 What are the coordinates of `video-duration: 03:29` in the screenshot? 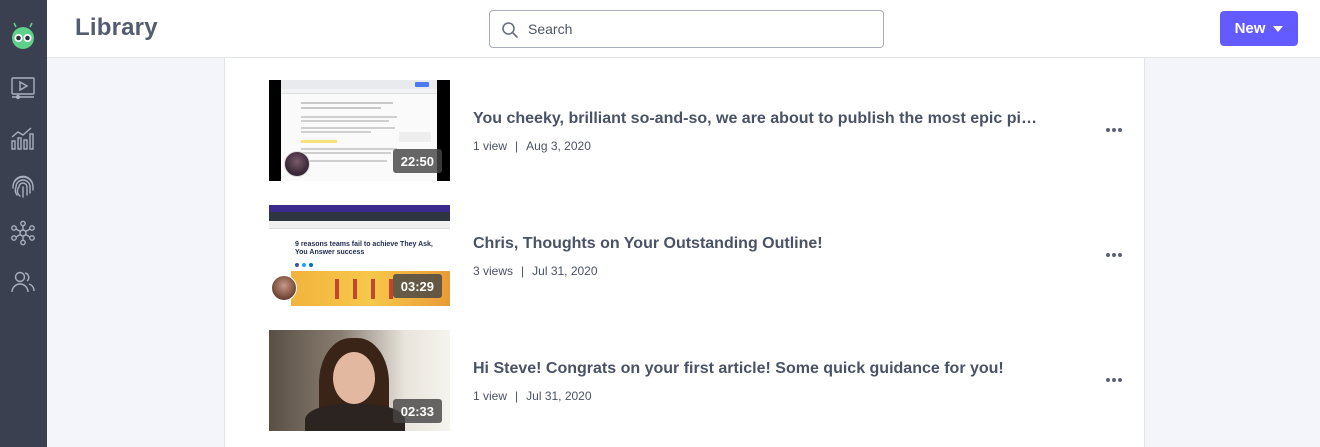 It's located at (417, 286).